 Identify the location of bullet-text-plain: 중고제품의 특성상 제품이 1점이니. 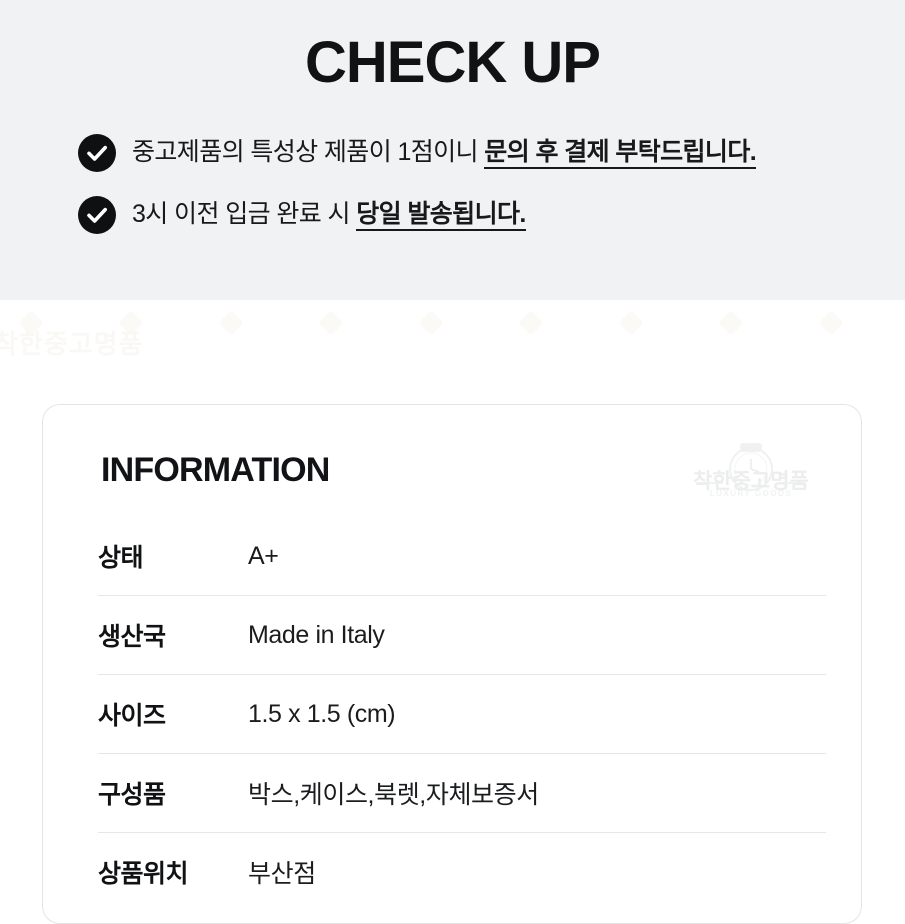
(308, 152).